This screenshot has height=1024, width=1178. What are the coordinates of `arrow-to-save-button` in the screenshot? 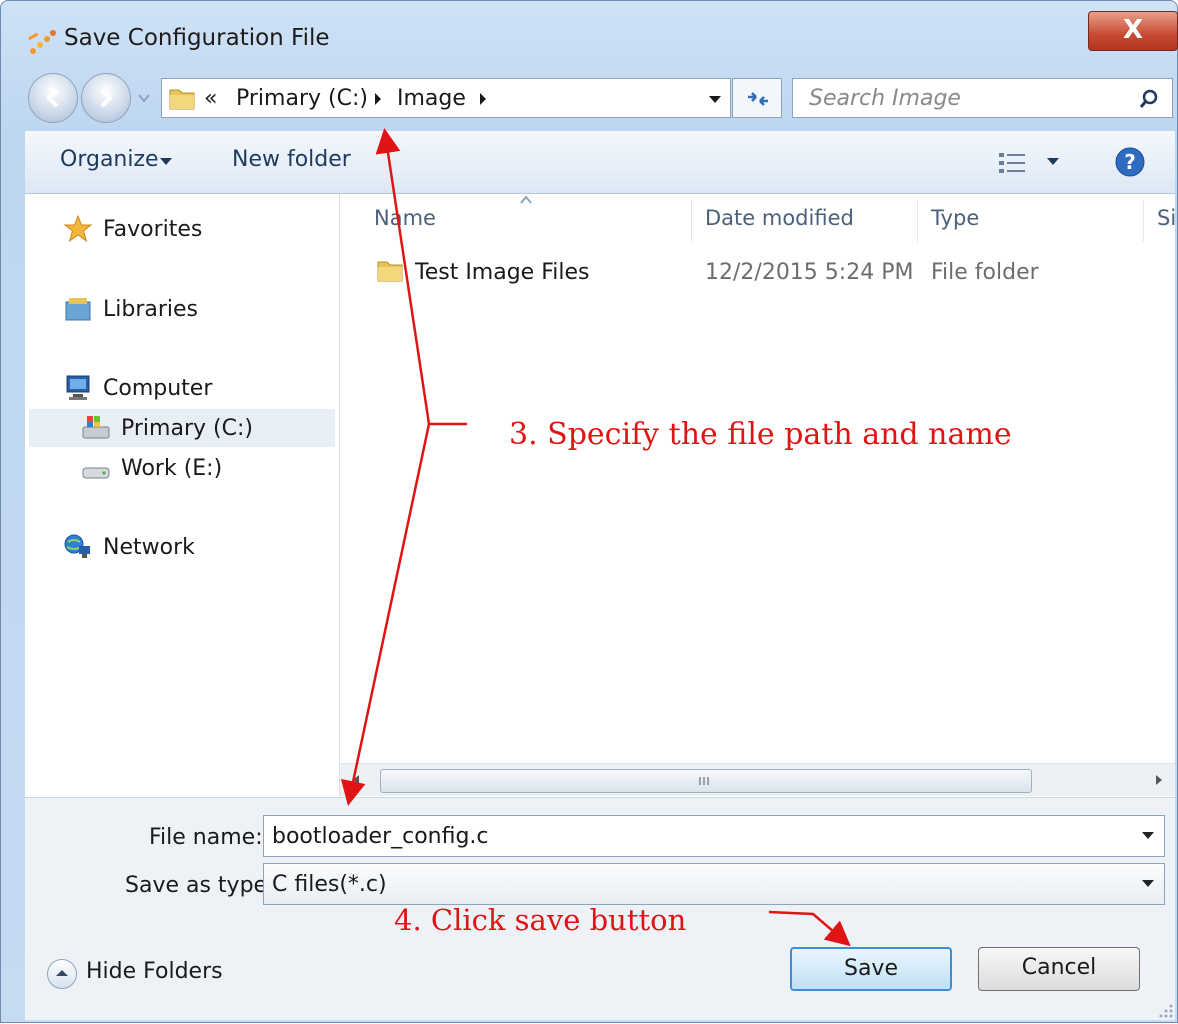 It's located at (809, 928).